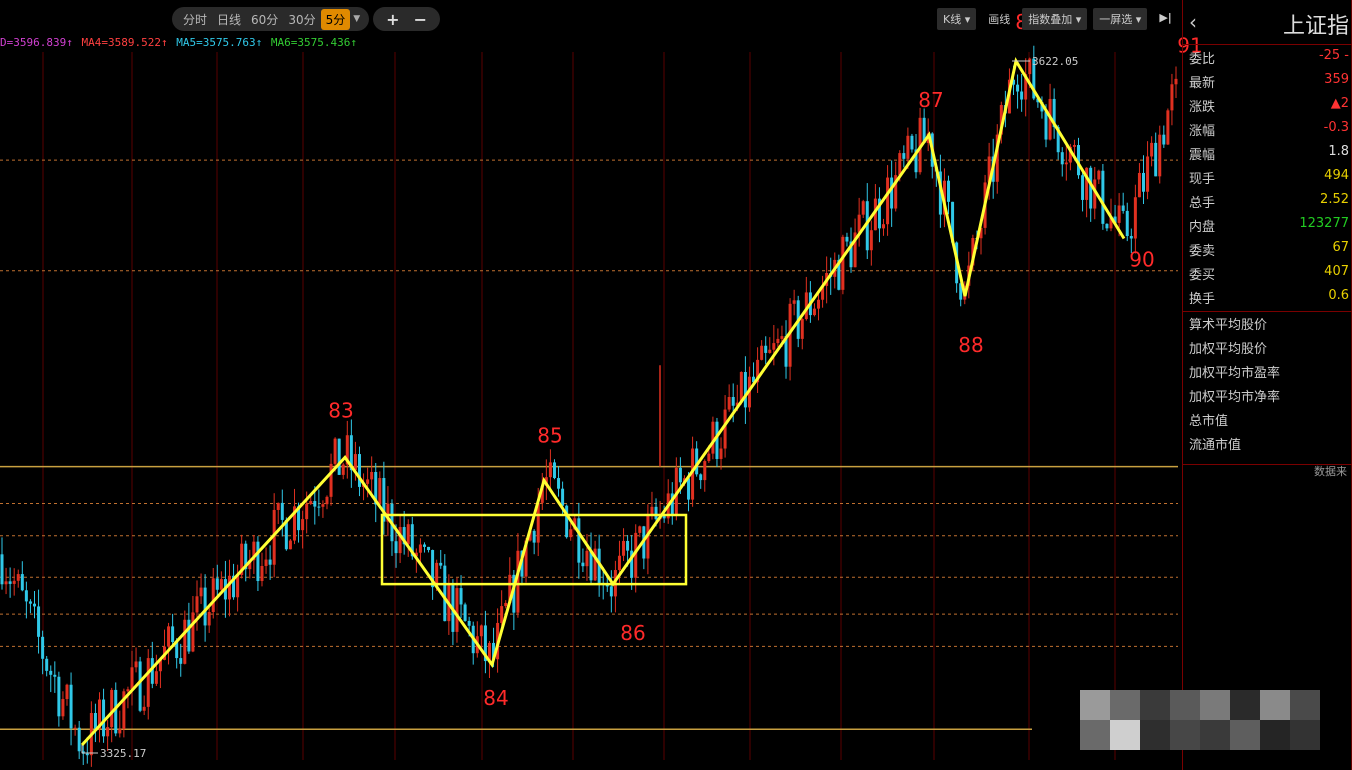  What do you see at coordinates (1141, 260) in the screenshot?
I see `wave-label-90: 90` at bounding box center [1141, 260].